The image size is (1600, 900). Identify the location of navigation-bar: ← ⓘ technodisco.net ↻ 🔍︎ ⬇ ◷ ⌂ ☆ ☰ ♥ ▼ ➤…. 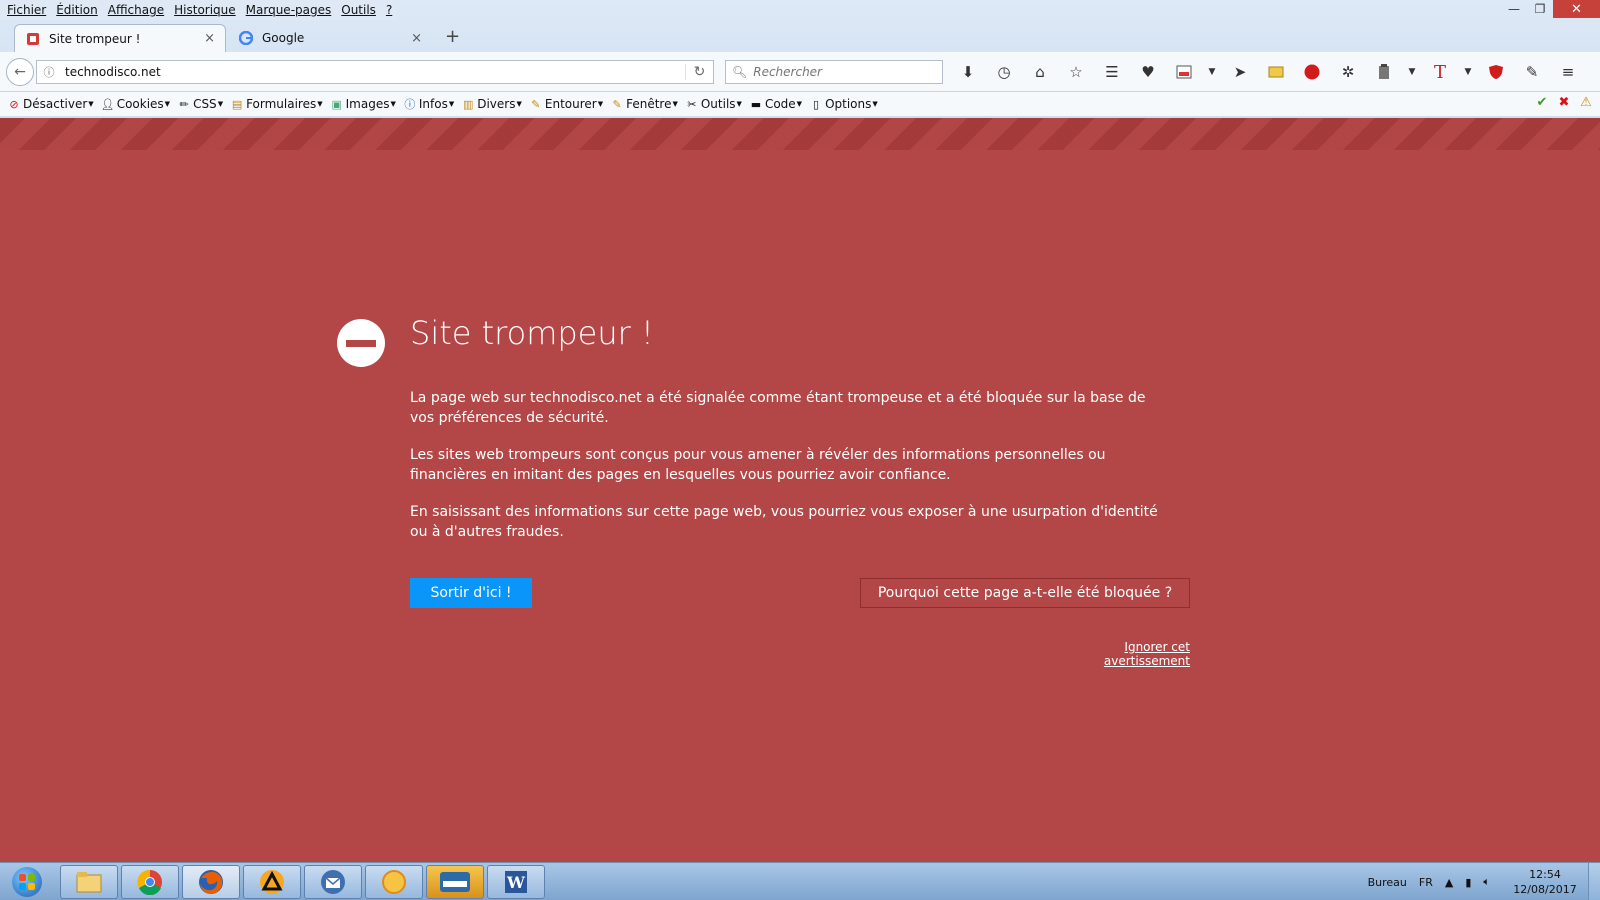
(800, 72).